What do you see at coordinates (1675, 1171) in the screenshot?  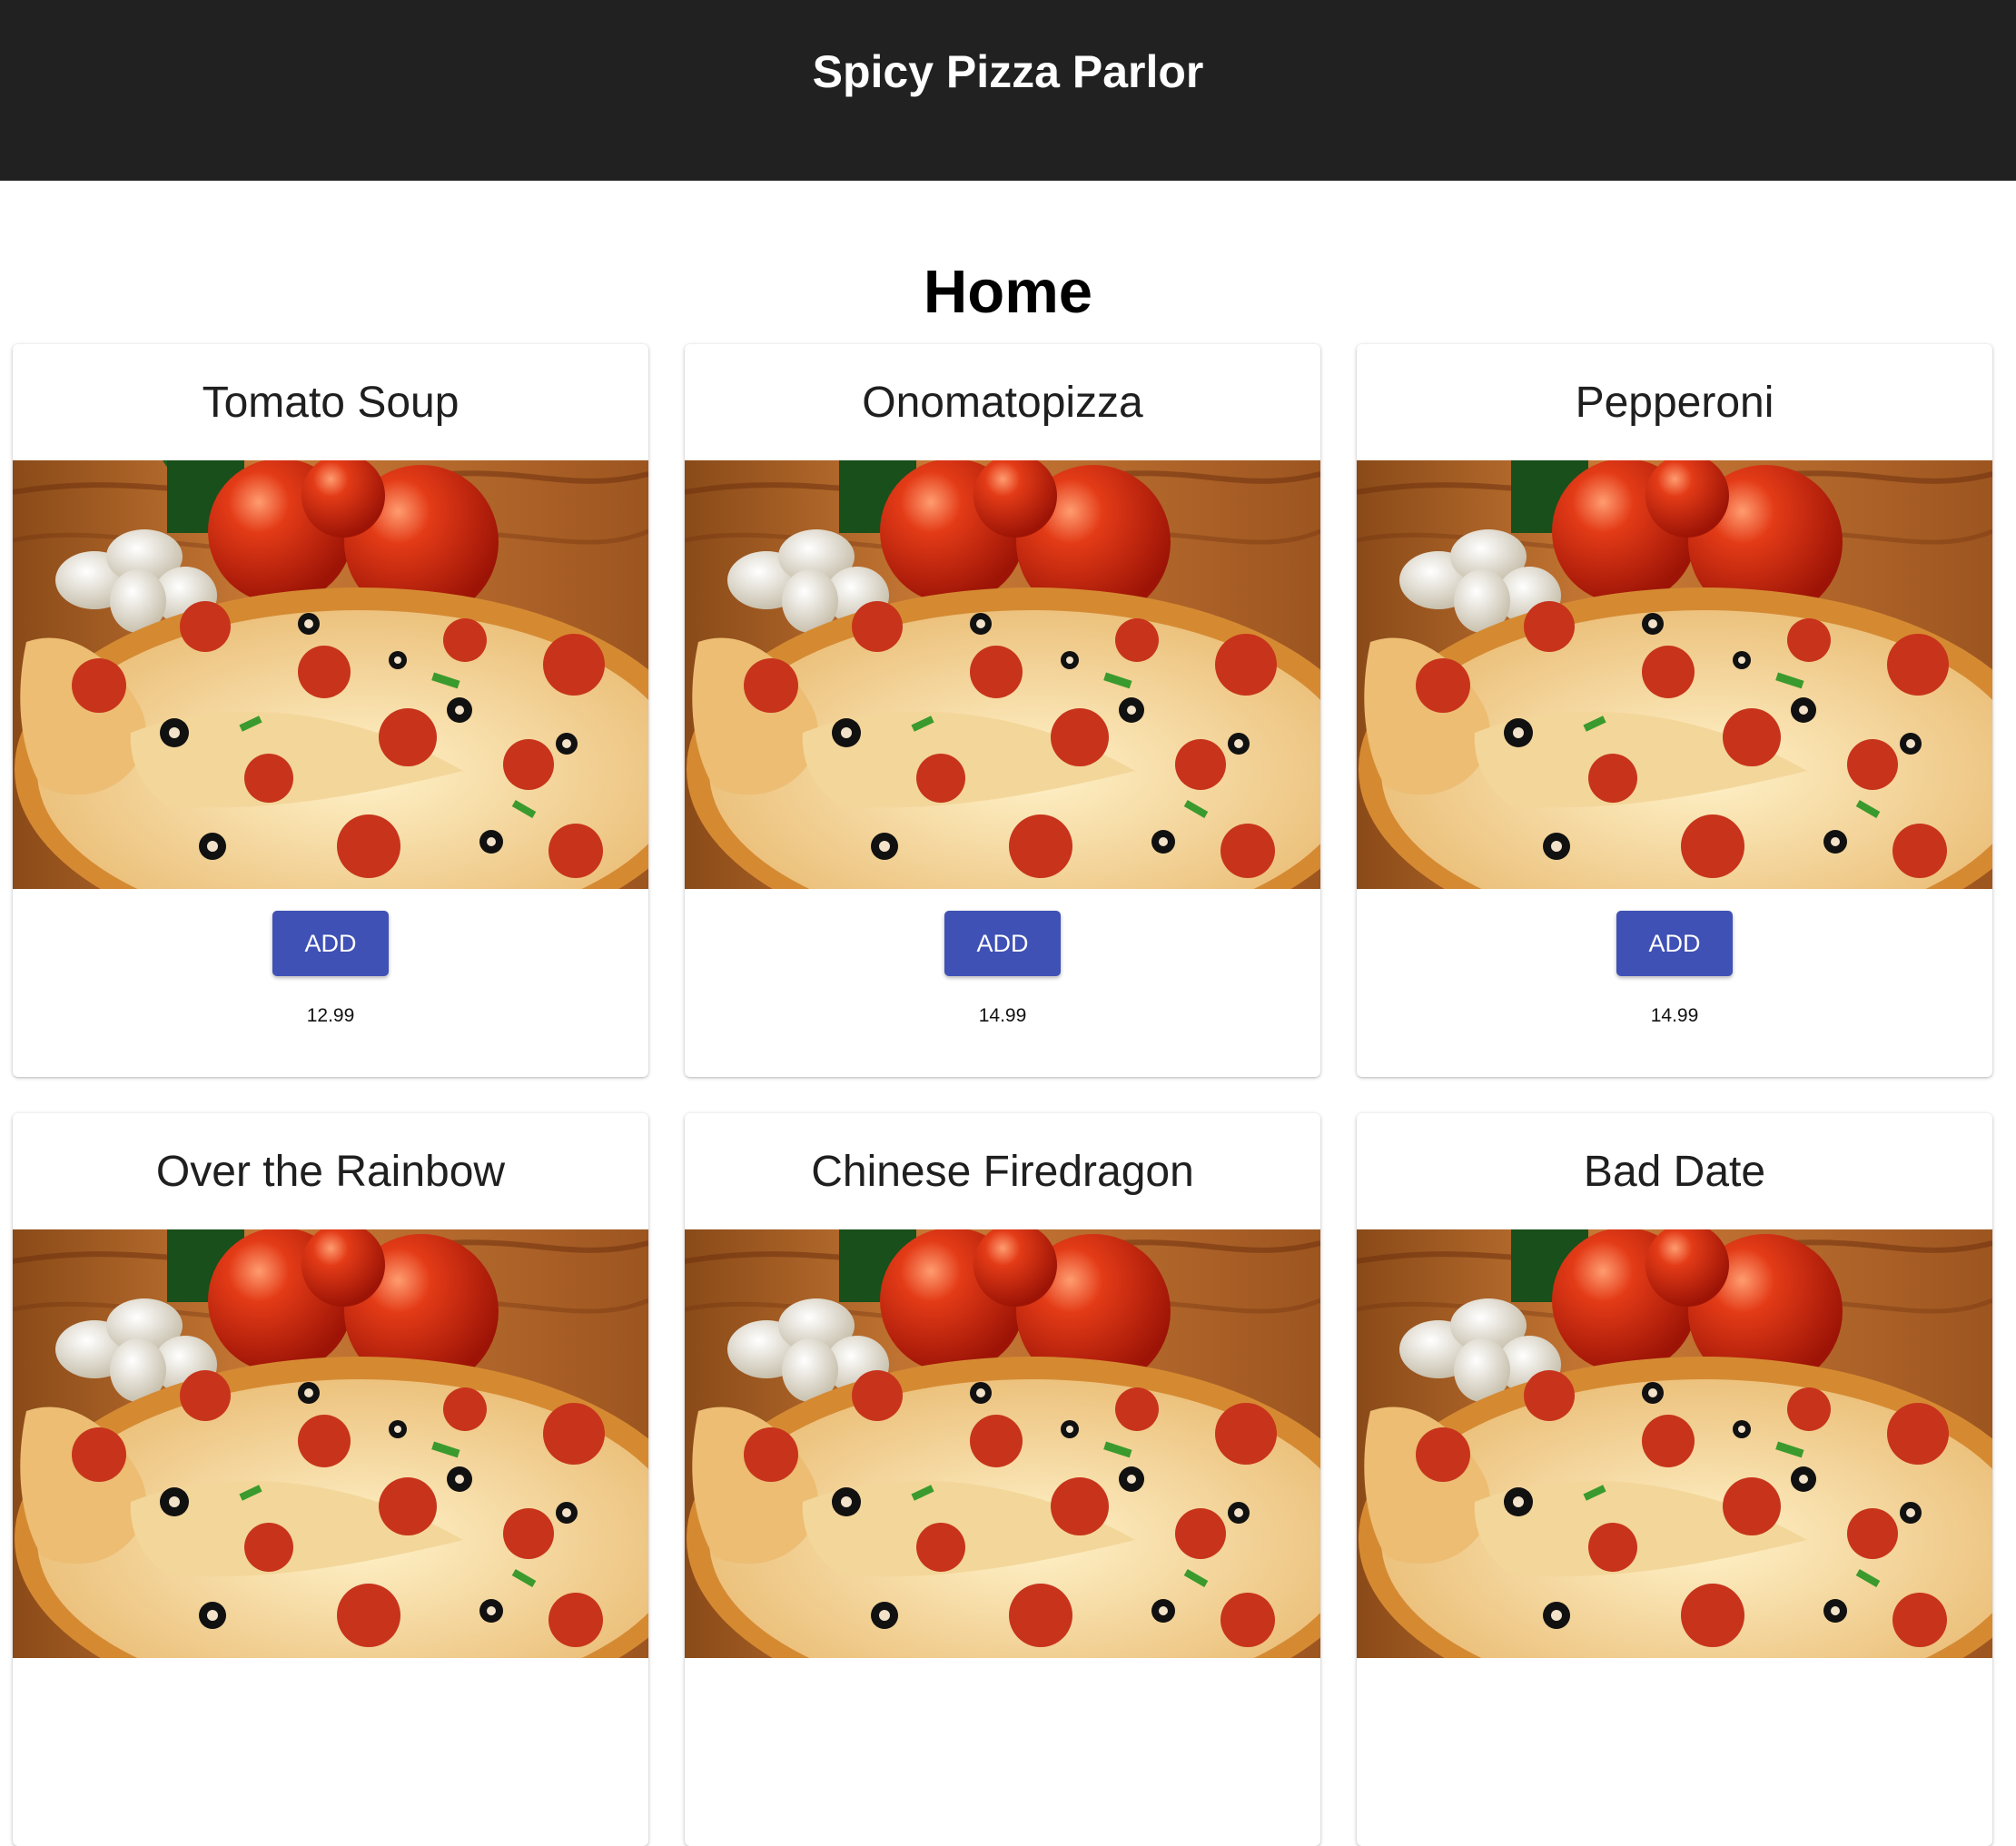 I see `product-name: Bad Date` at bounding box center [1675, 1171].